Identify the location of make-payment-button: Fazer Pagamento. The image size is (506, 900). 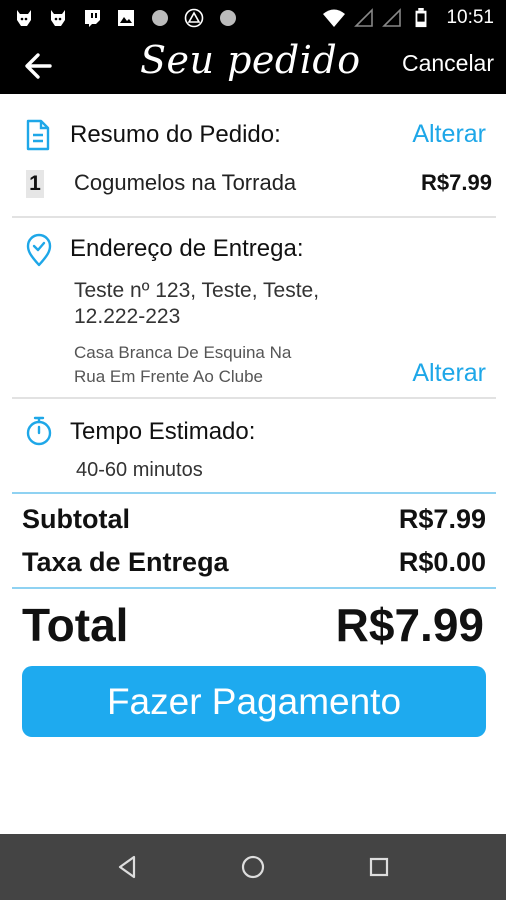
(254, 701).